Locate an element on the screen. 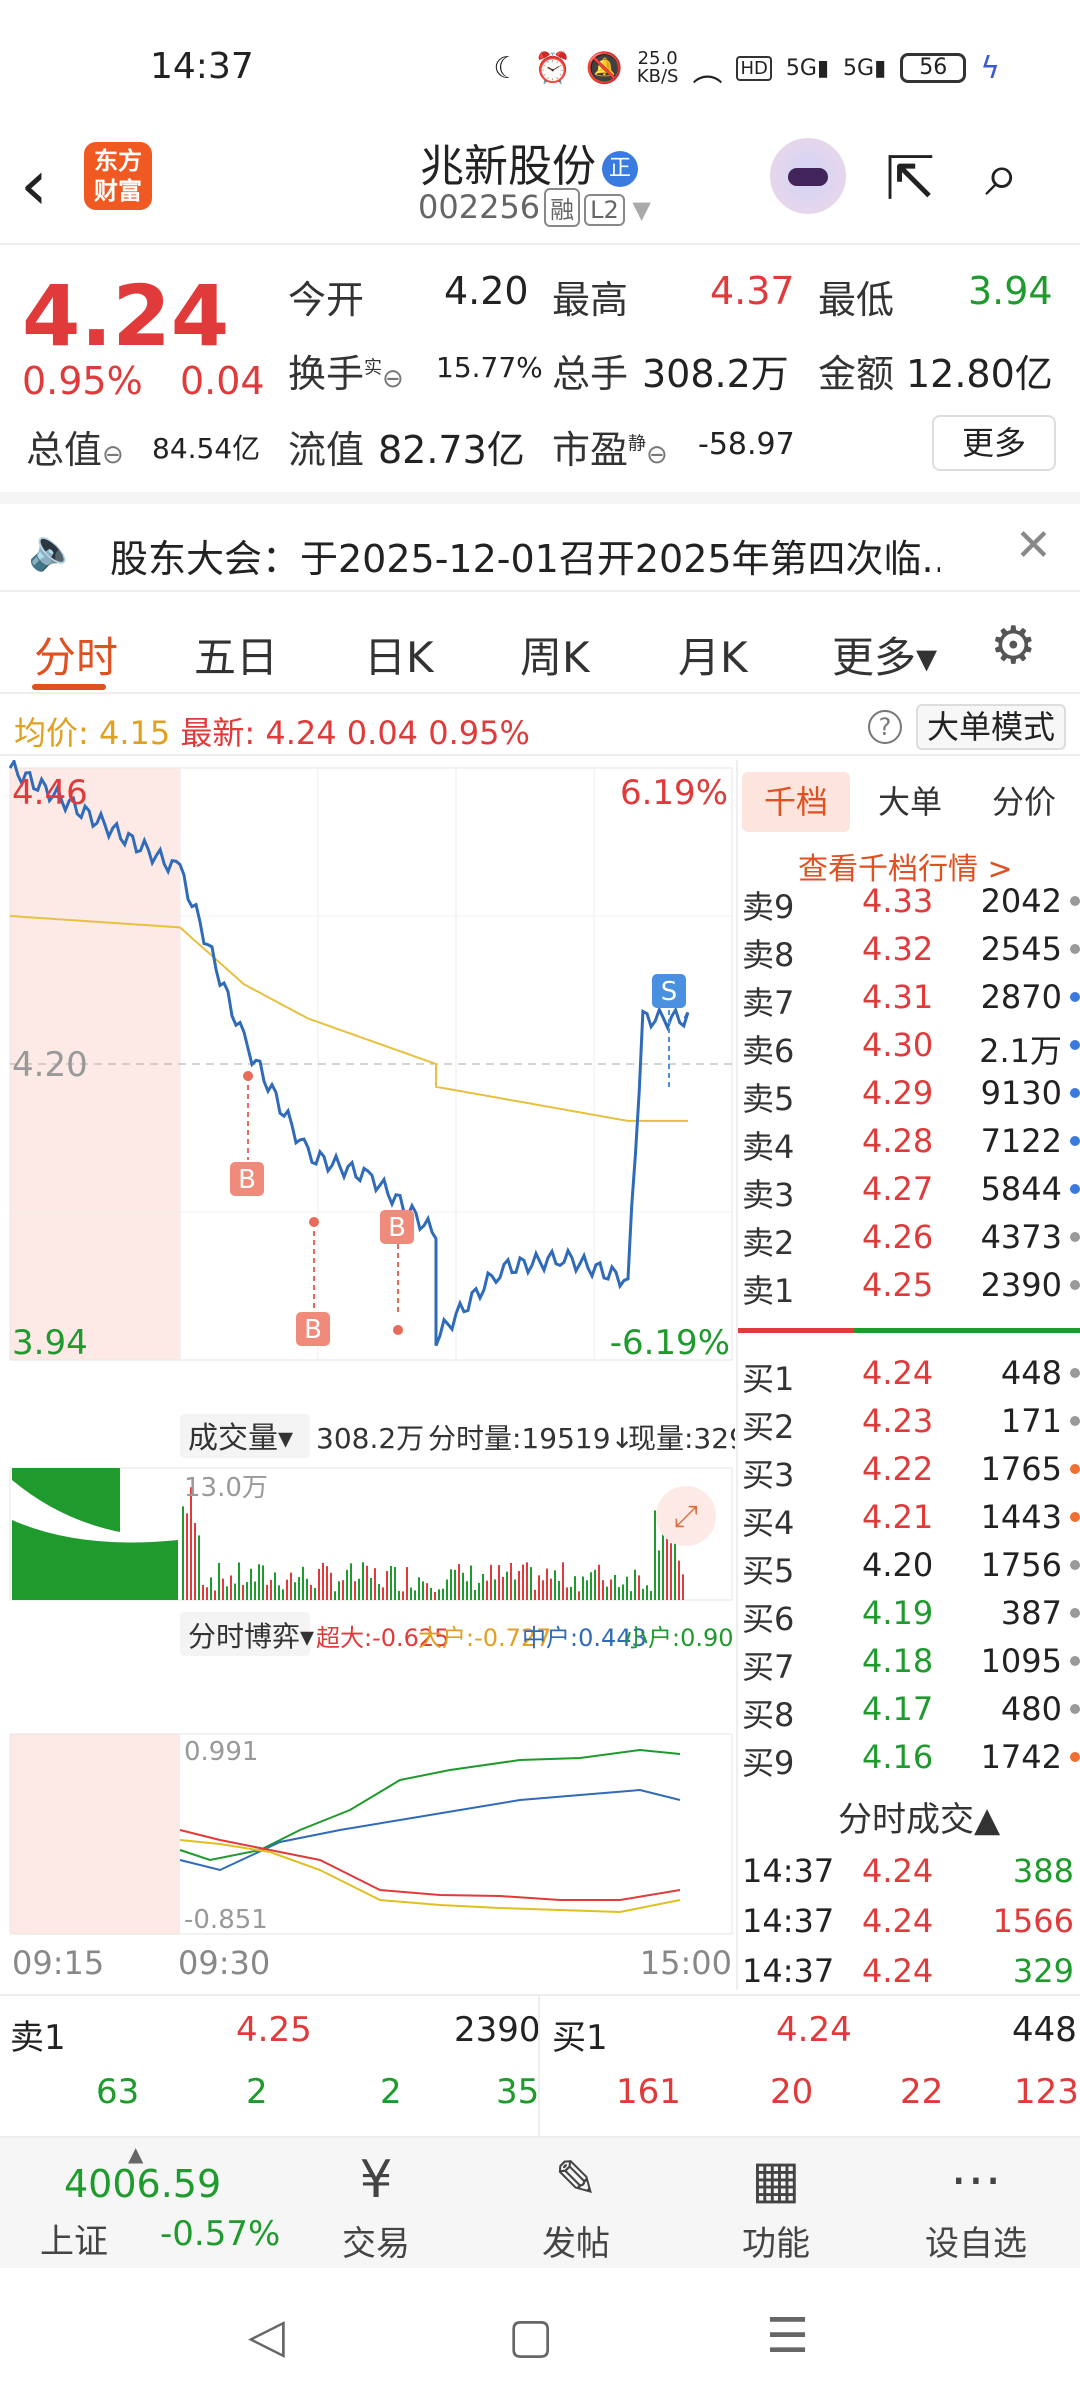 This screenshot has width=1080, height=2400. buy-marker-2: B is located at coordinates (313, 1281).